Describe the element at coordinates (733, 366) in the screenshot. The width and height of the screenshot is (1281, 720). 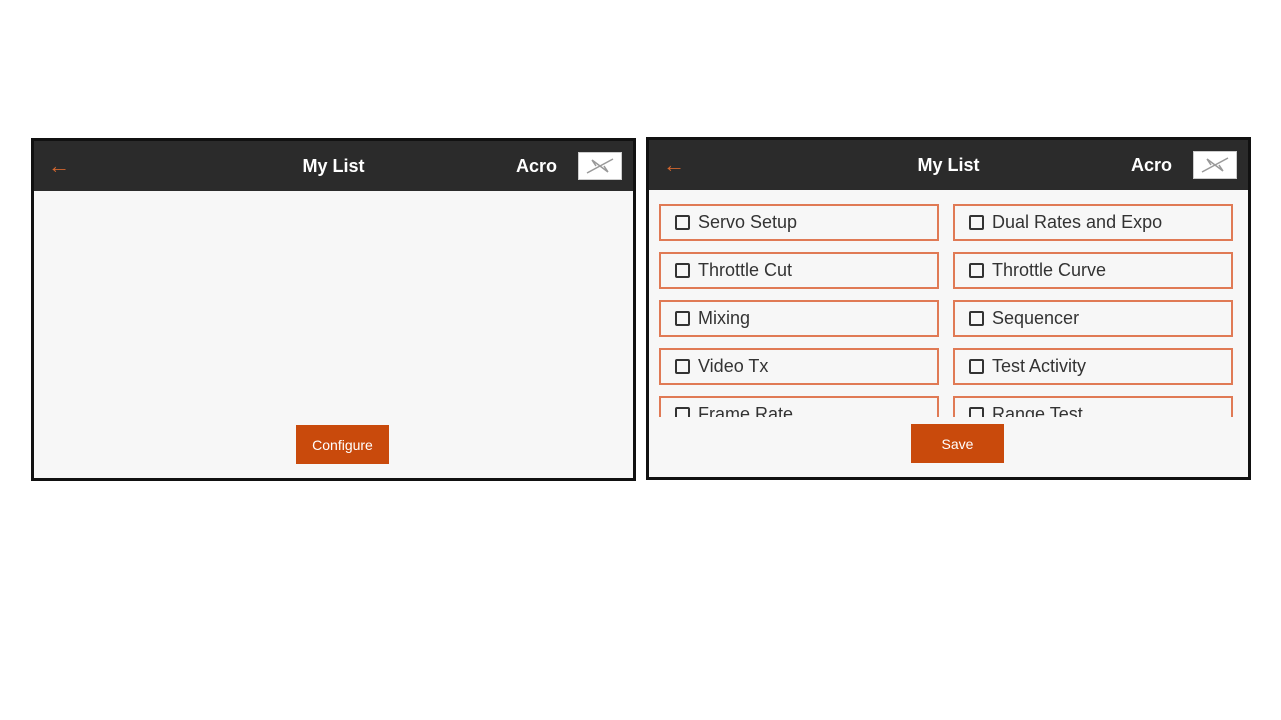
I see `item-label: Video Tx` at that location.